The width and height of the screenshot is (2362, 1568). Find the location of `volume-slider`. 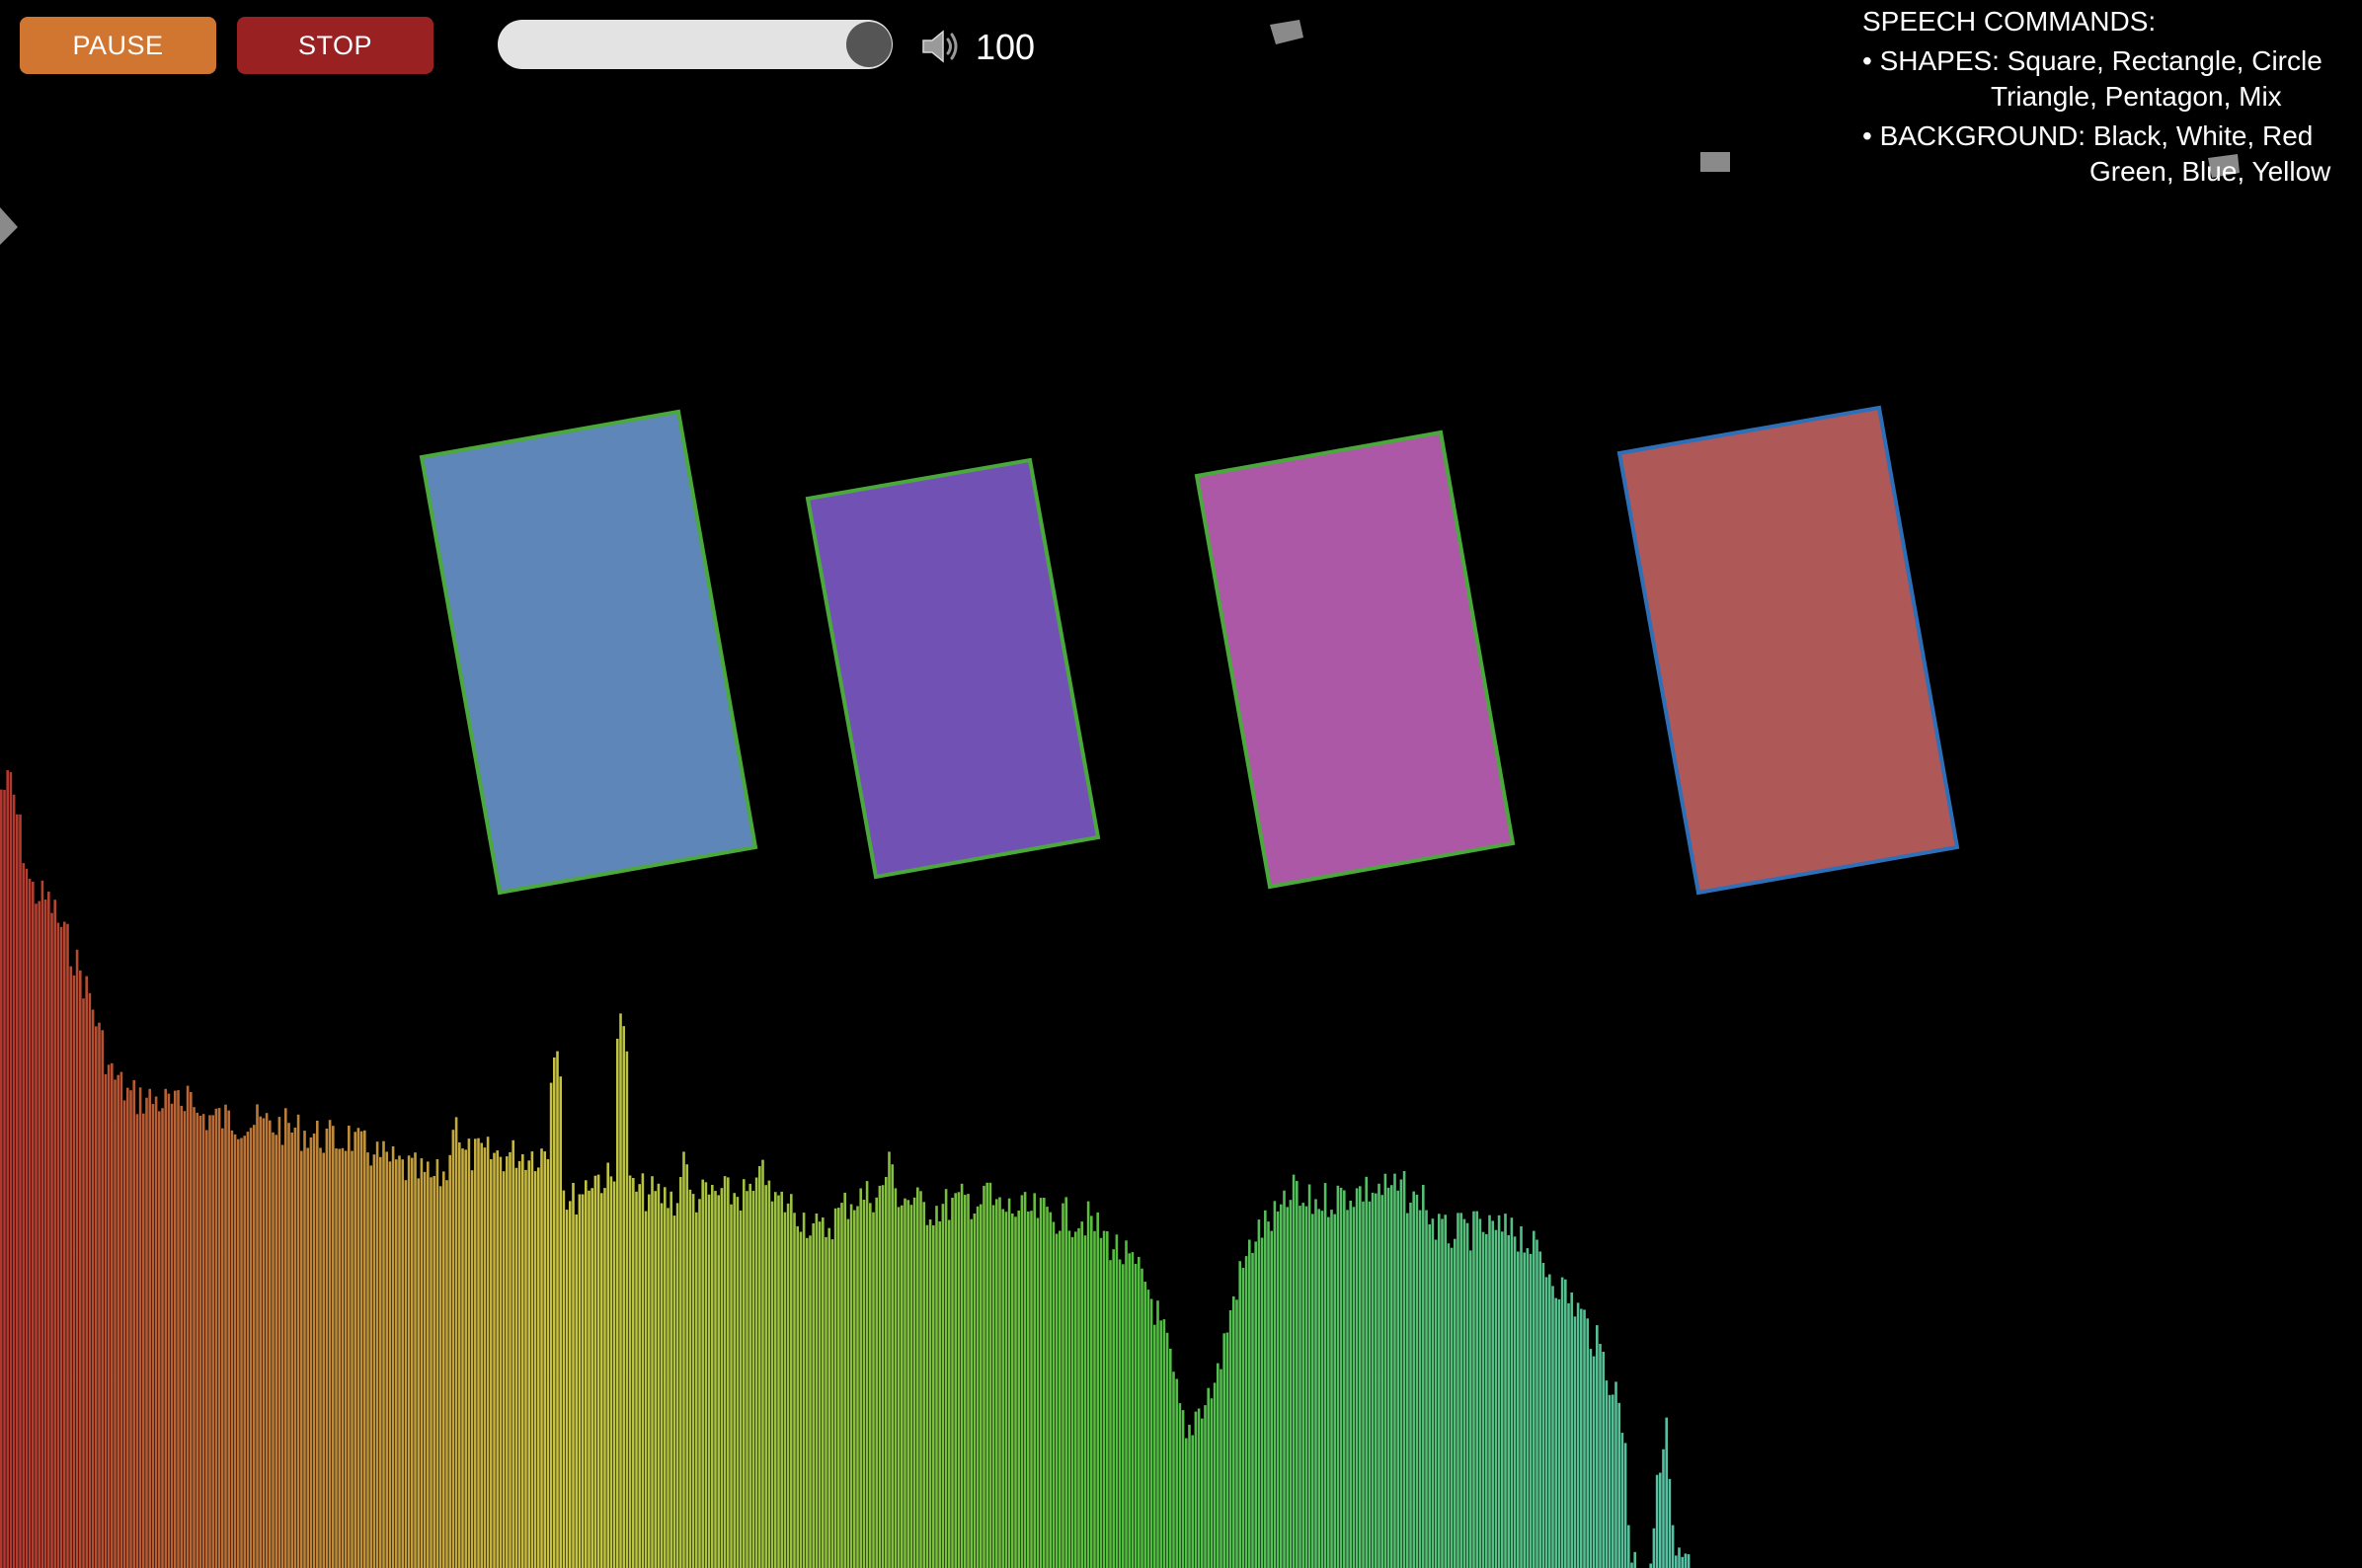

volume-slider is located at coordinates (695, 44).